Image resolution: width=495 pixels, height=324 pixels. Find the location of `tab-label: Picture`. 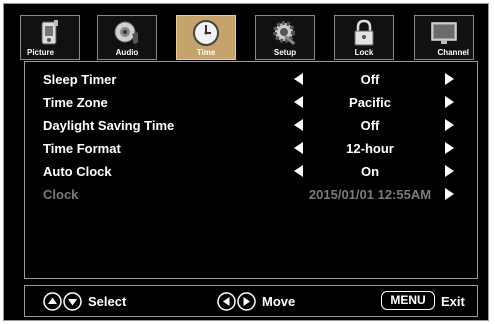

tab-label: Picture is located at coordinates (41, 52).